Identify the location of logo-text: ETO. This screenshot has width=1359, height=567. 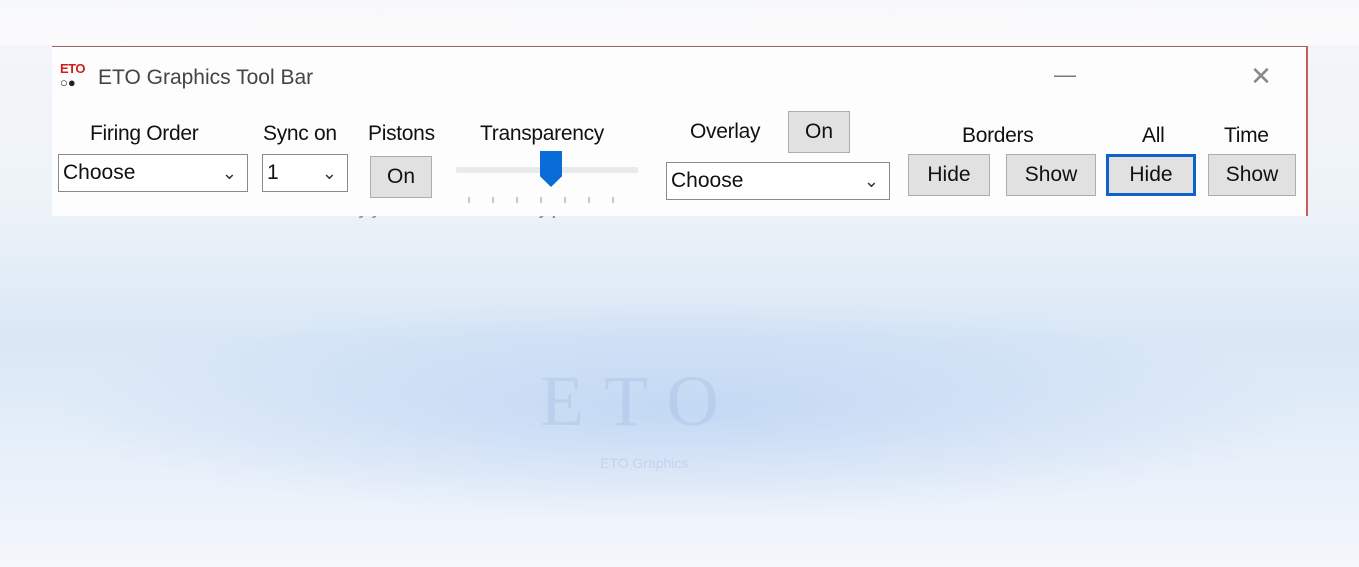
(73, 68).